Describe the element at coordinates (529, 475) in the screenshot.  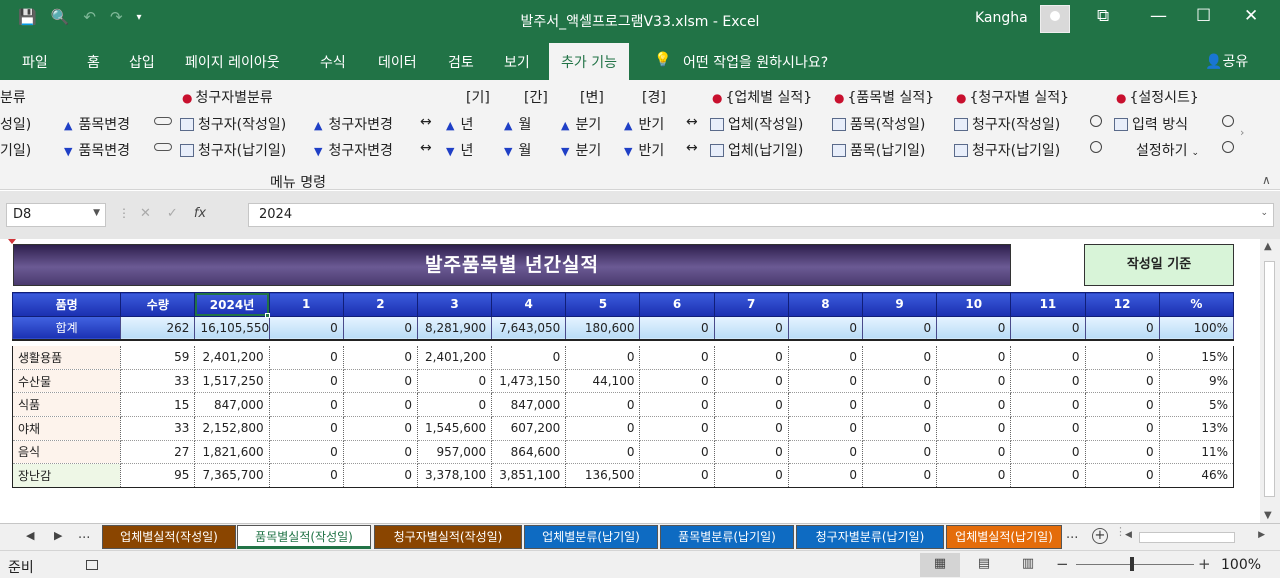
I see `table-row-cell: 3,851,100` at that location.